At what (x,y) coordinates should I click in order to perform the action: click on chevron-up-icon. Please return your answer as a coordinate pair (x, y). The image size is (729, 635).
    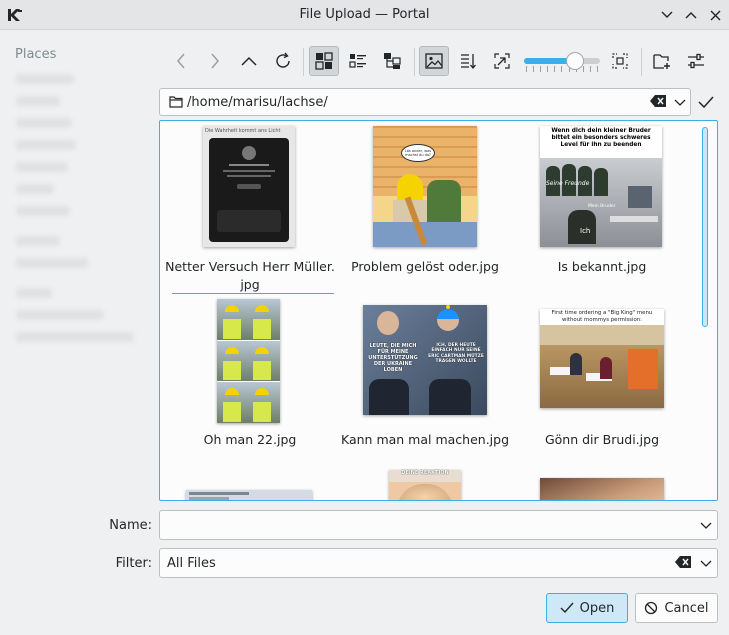
    Looking at the image, I should click on (249, 61).